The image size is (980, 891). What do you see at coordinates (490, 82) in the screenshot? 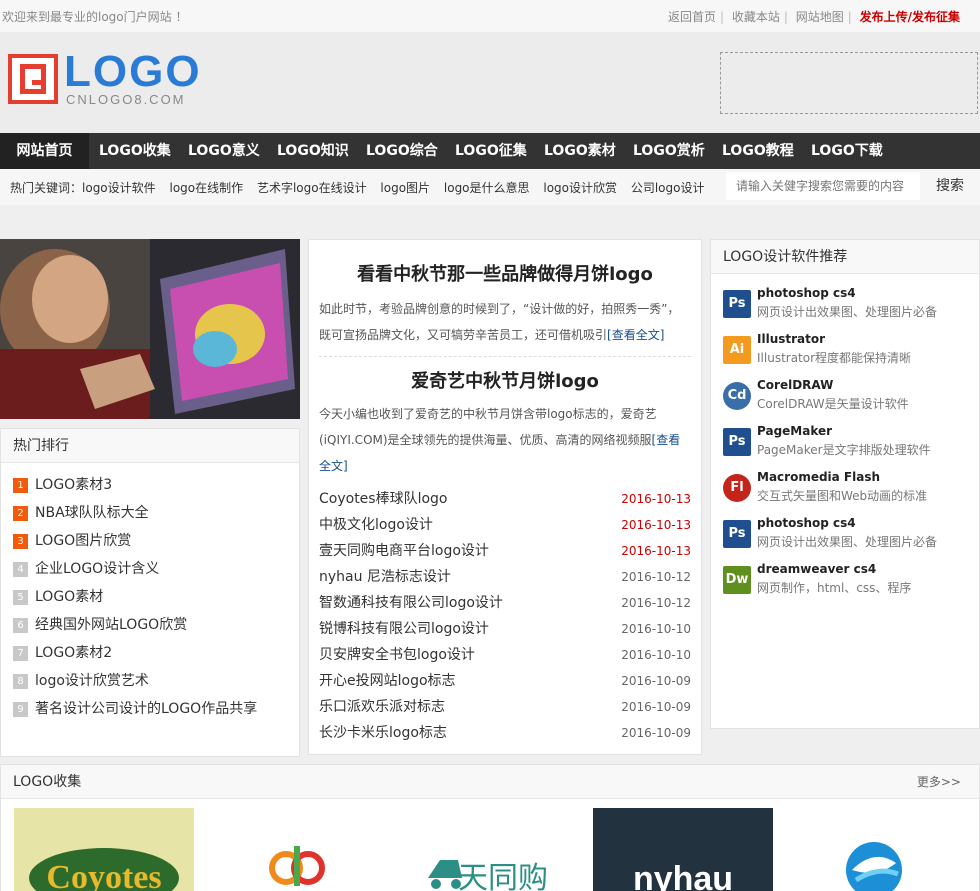
I see `header: LOGO CNLOGO8.COM` at bounding box center [490, 82].